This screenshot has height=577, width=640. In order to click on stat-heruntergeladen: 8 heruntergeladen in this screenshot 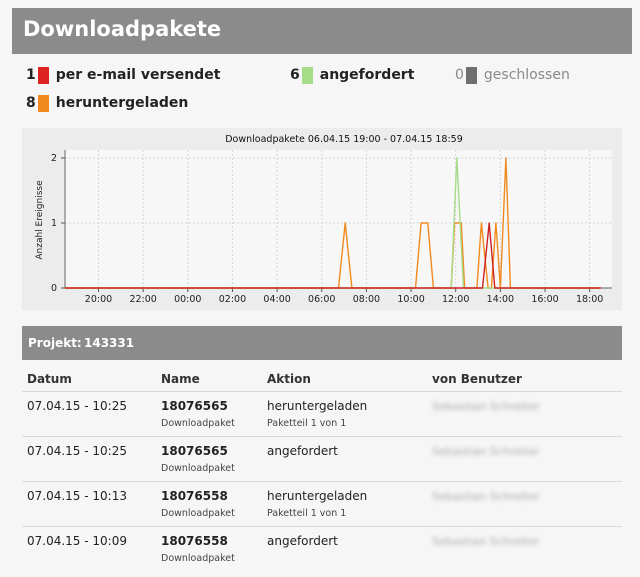, I will do `click(107, 103)`.